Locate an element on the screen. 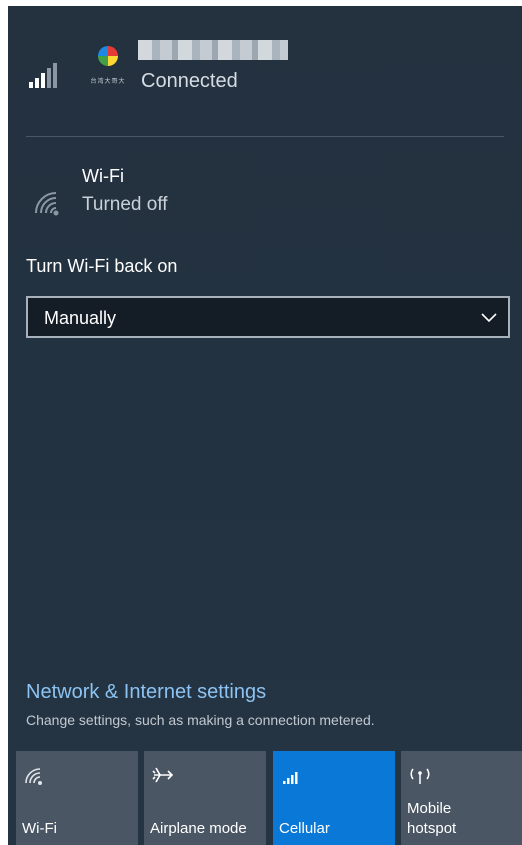 This screenshot has height=845, width=522. wifi-status: Turned off is located at coordinates (125, 204).